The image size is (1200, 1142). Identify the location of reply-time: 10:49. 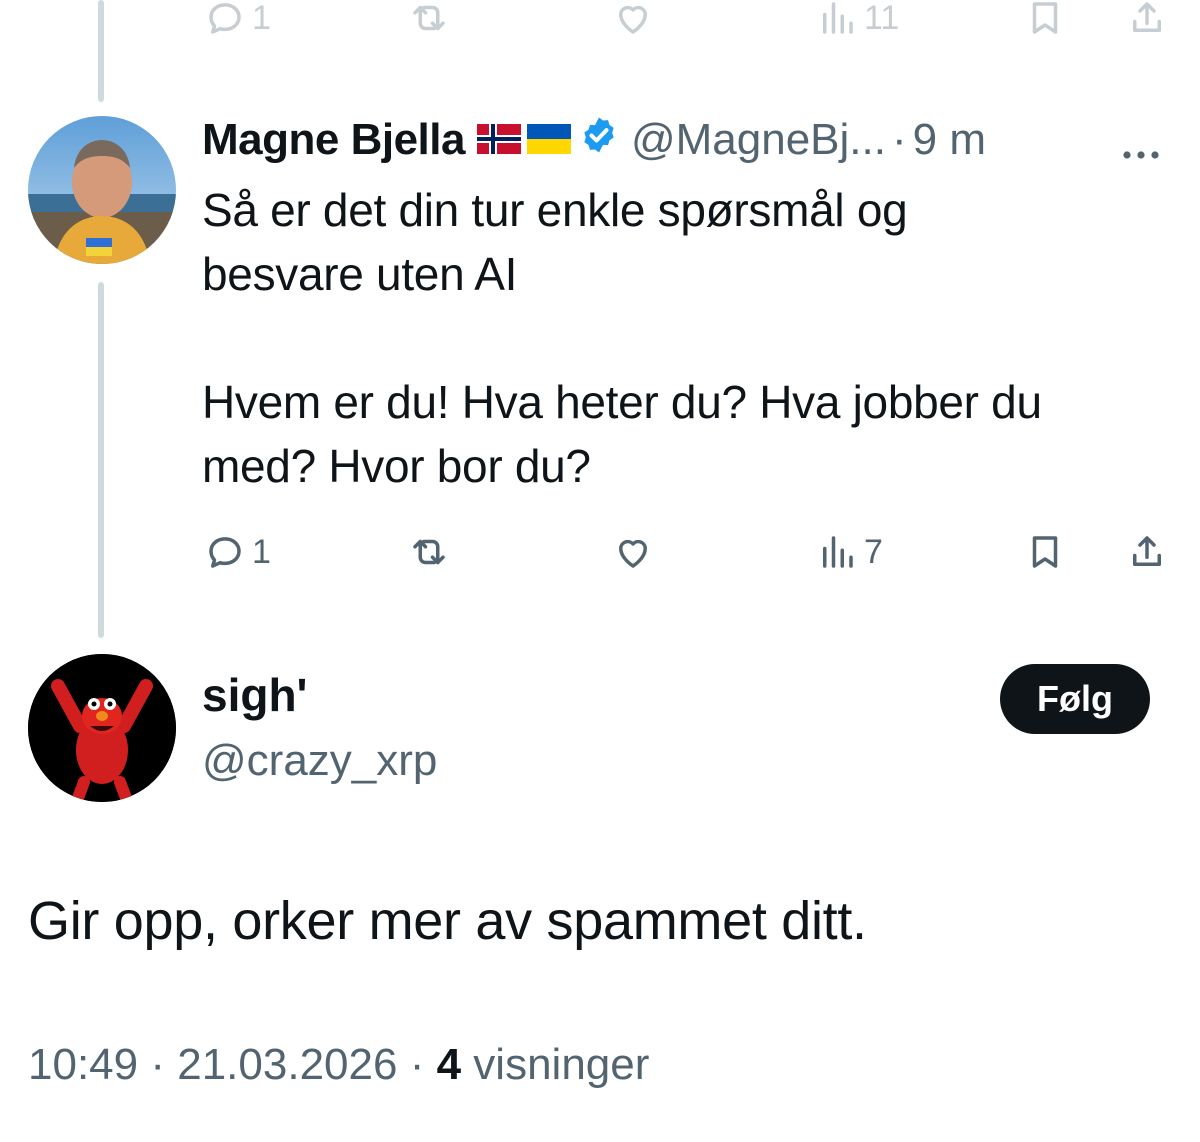
(83, 1064).